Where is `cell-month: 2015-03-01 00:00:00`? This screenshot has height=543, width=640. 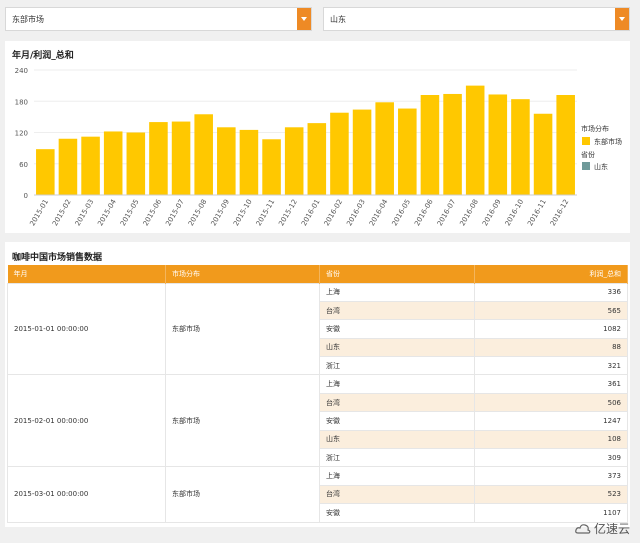
cell-month: 2015-03-01 00:00:00 is located at coordinates (86, 494).